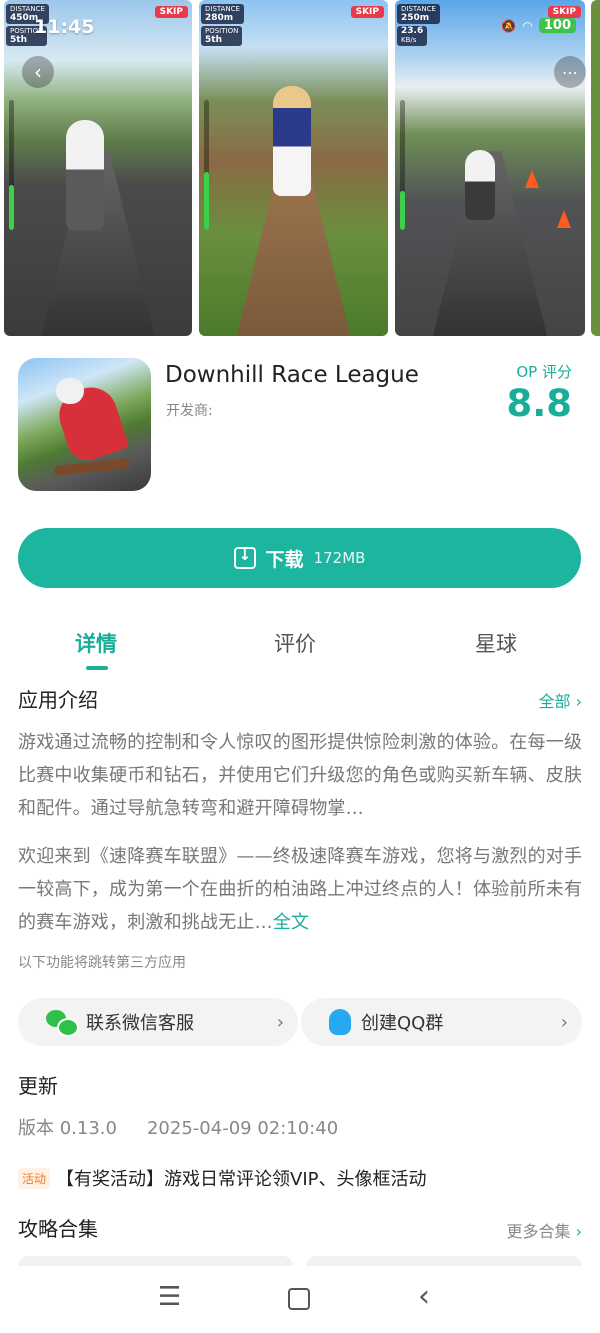 The image size is (600, 1333). What do you see at coordinates (402, 1023) in the screenshot?
I see `create-qq-group-label: 创建QQ群` at bounding box center [402, 1023].